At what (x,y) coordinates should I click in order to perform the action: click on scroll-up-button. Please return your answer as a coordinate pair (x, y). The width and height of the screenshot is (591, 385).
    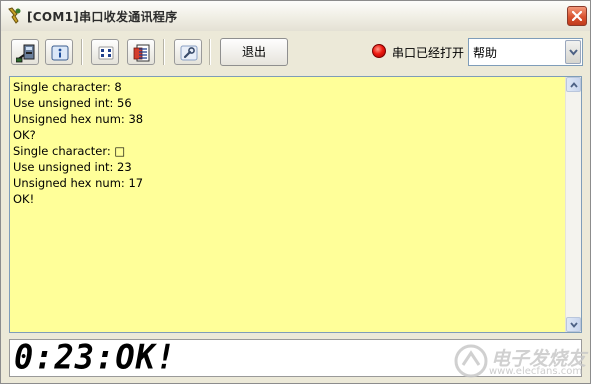
    Looking at the image, I should click on (573, 84).